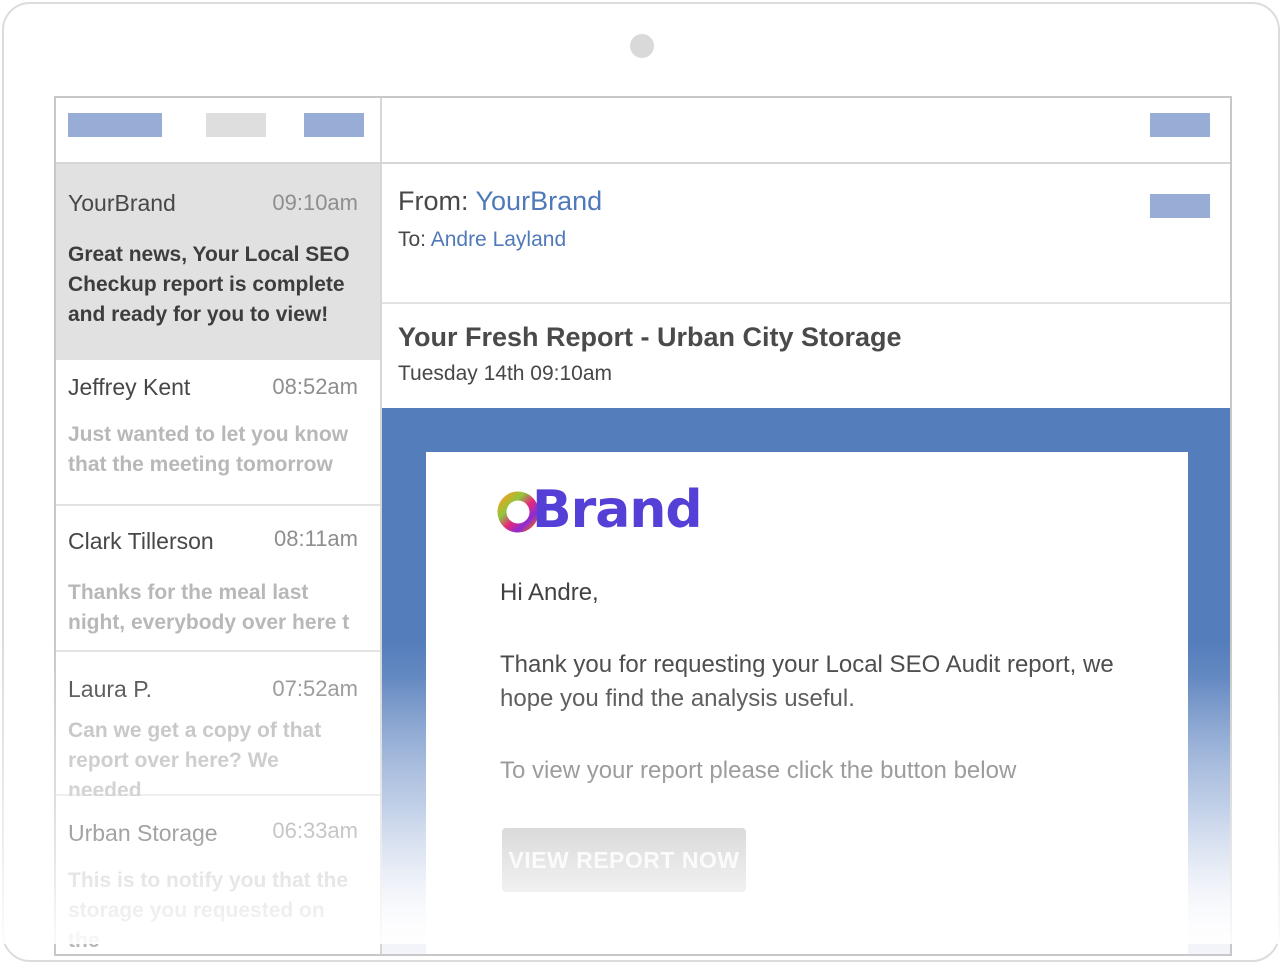 This screenshot has width=1284, height=962. Describe the element at coordinates (1180, 206) in the screenshot. I see `email-header-action-button` at that location.